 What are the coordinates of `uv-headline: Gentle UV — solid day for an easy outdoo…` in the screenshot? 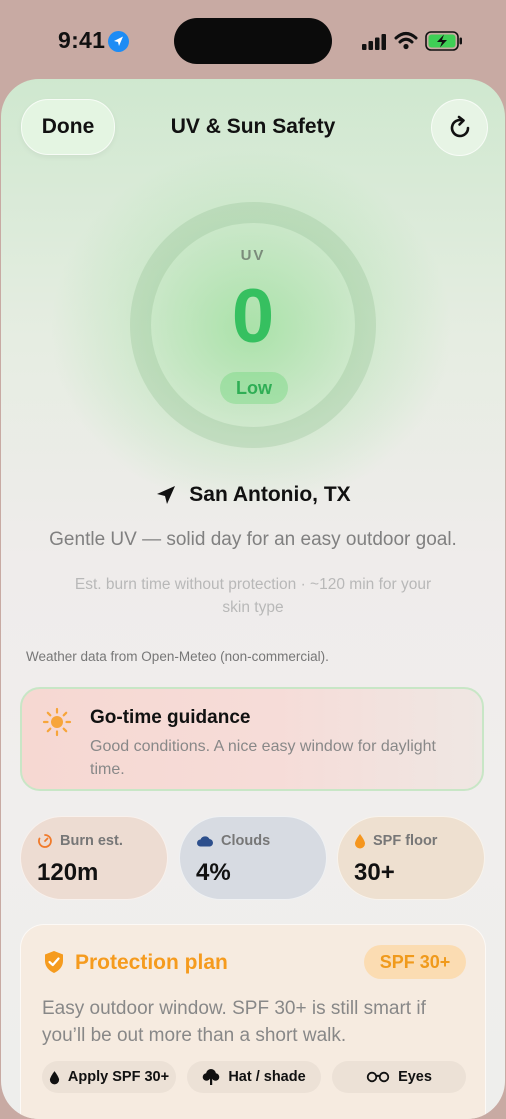 It's located at (253, 539).